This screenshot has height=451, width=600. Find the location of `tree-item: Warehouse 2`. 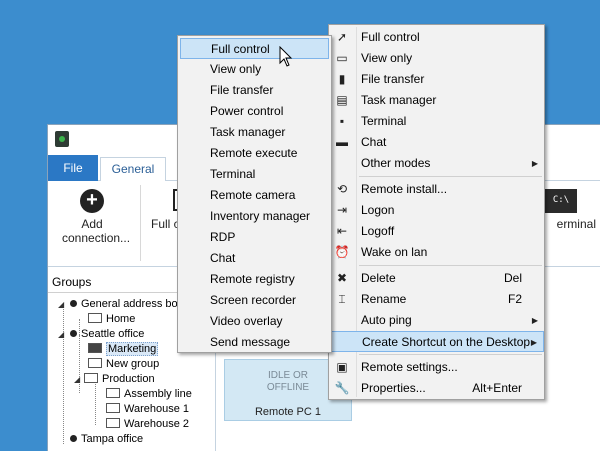

tree-item: Warehouse 2 is located at coordinates (147, 424).